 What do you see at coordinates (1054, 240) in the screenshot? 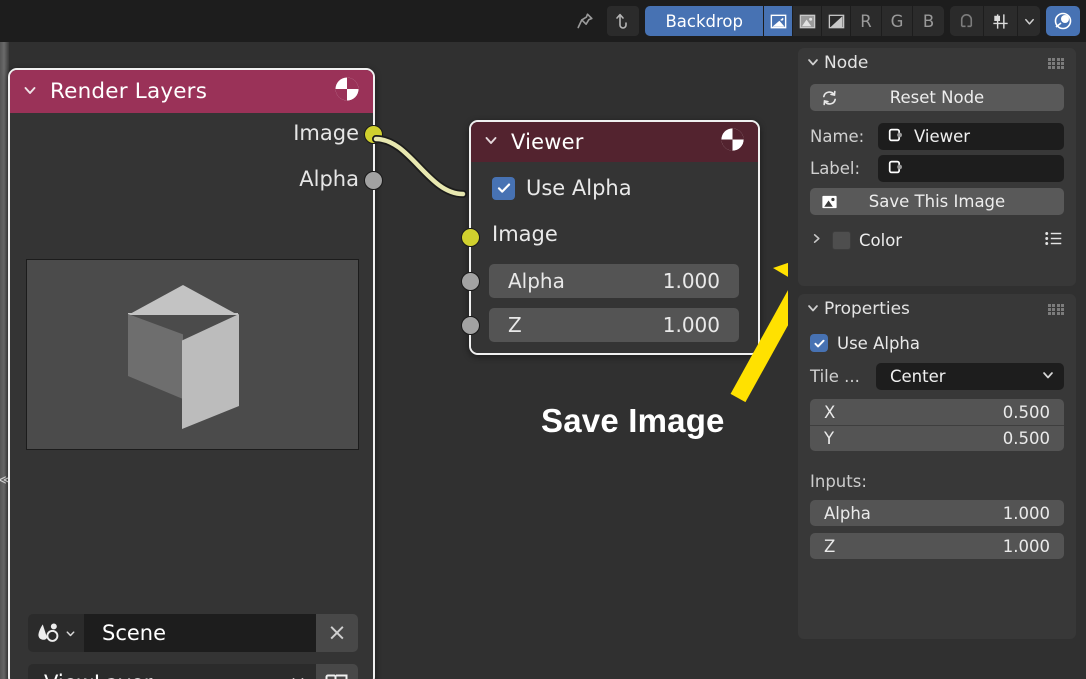
I see `list-options-icon` at bounding box center [1054, 240].